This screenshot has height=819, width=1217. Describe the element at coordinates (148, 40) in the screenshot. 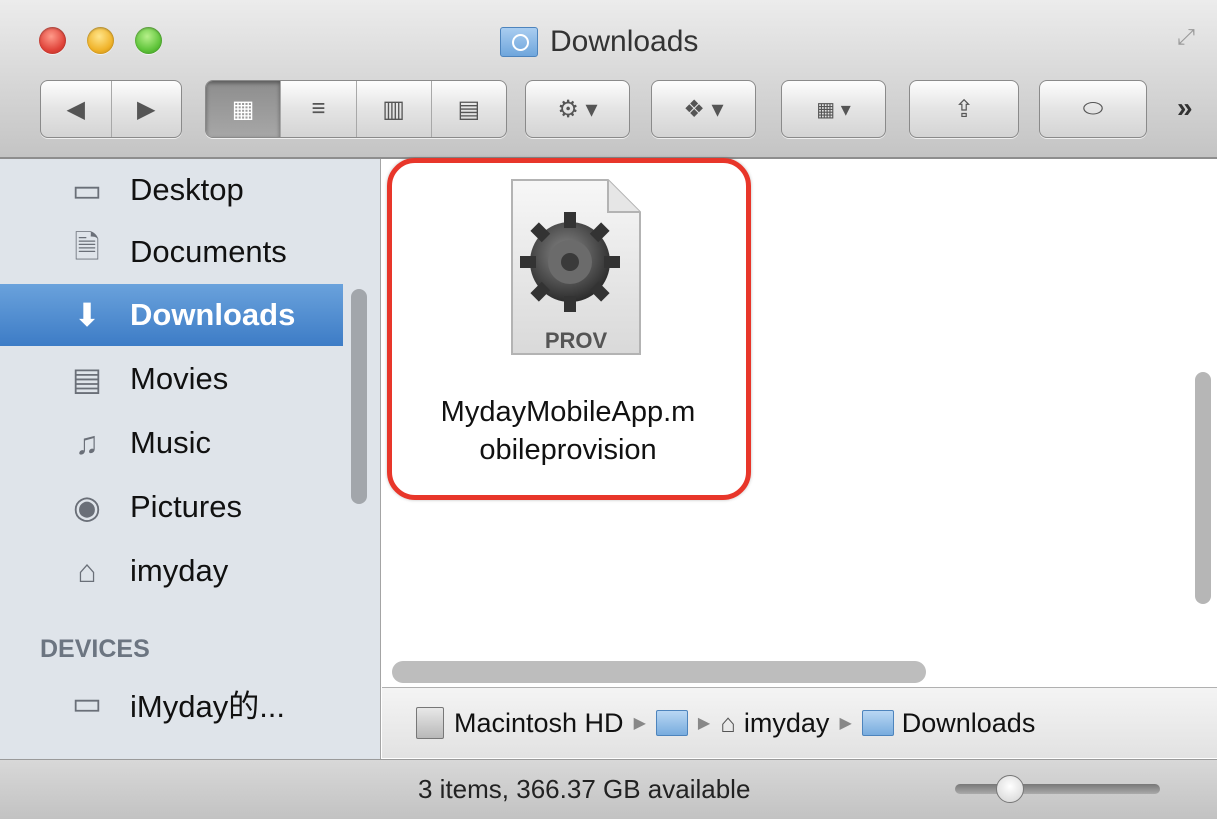

I see `zoom-button` at that location.